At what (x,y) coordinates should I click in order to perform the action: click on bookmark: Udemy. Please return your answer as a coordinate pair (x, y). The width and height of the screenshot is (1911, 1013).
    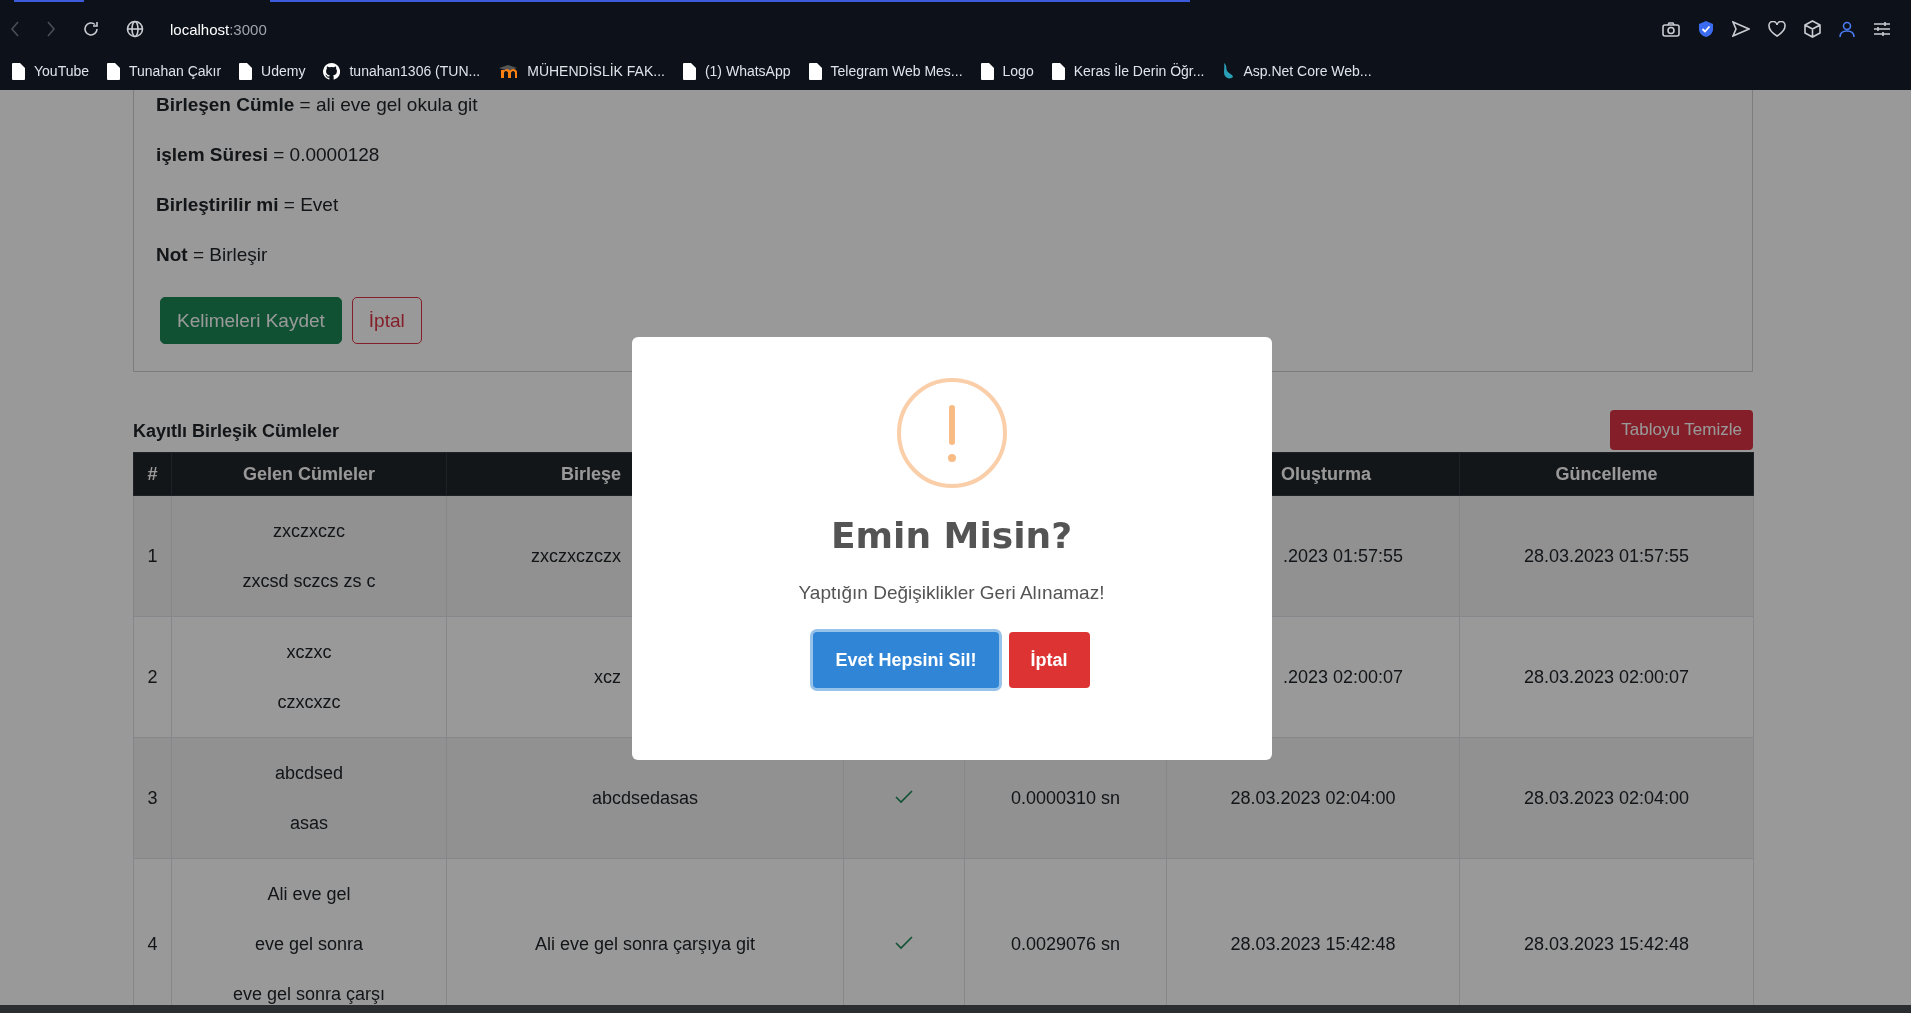
    Looking at the image, I should click on (272, 71).